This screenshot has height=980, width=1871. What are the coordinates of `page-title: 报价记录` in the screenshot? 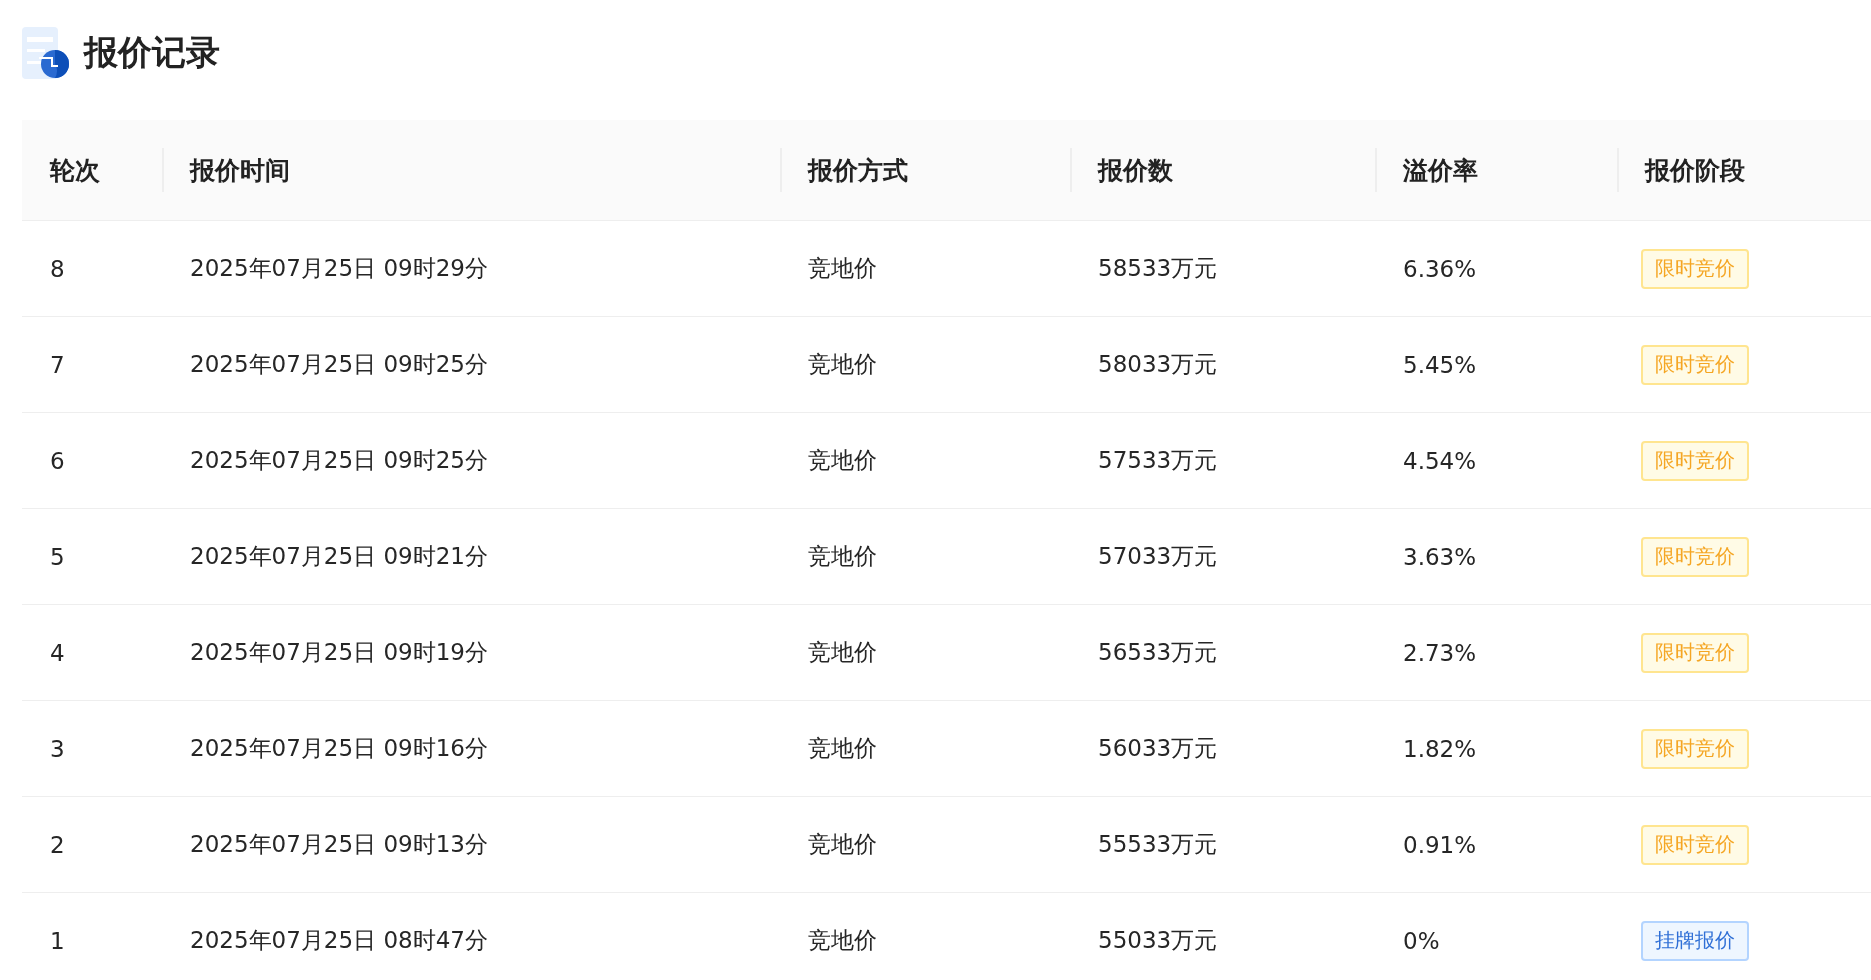 It's located at (152, 52).